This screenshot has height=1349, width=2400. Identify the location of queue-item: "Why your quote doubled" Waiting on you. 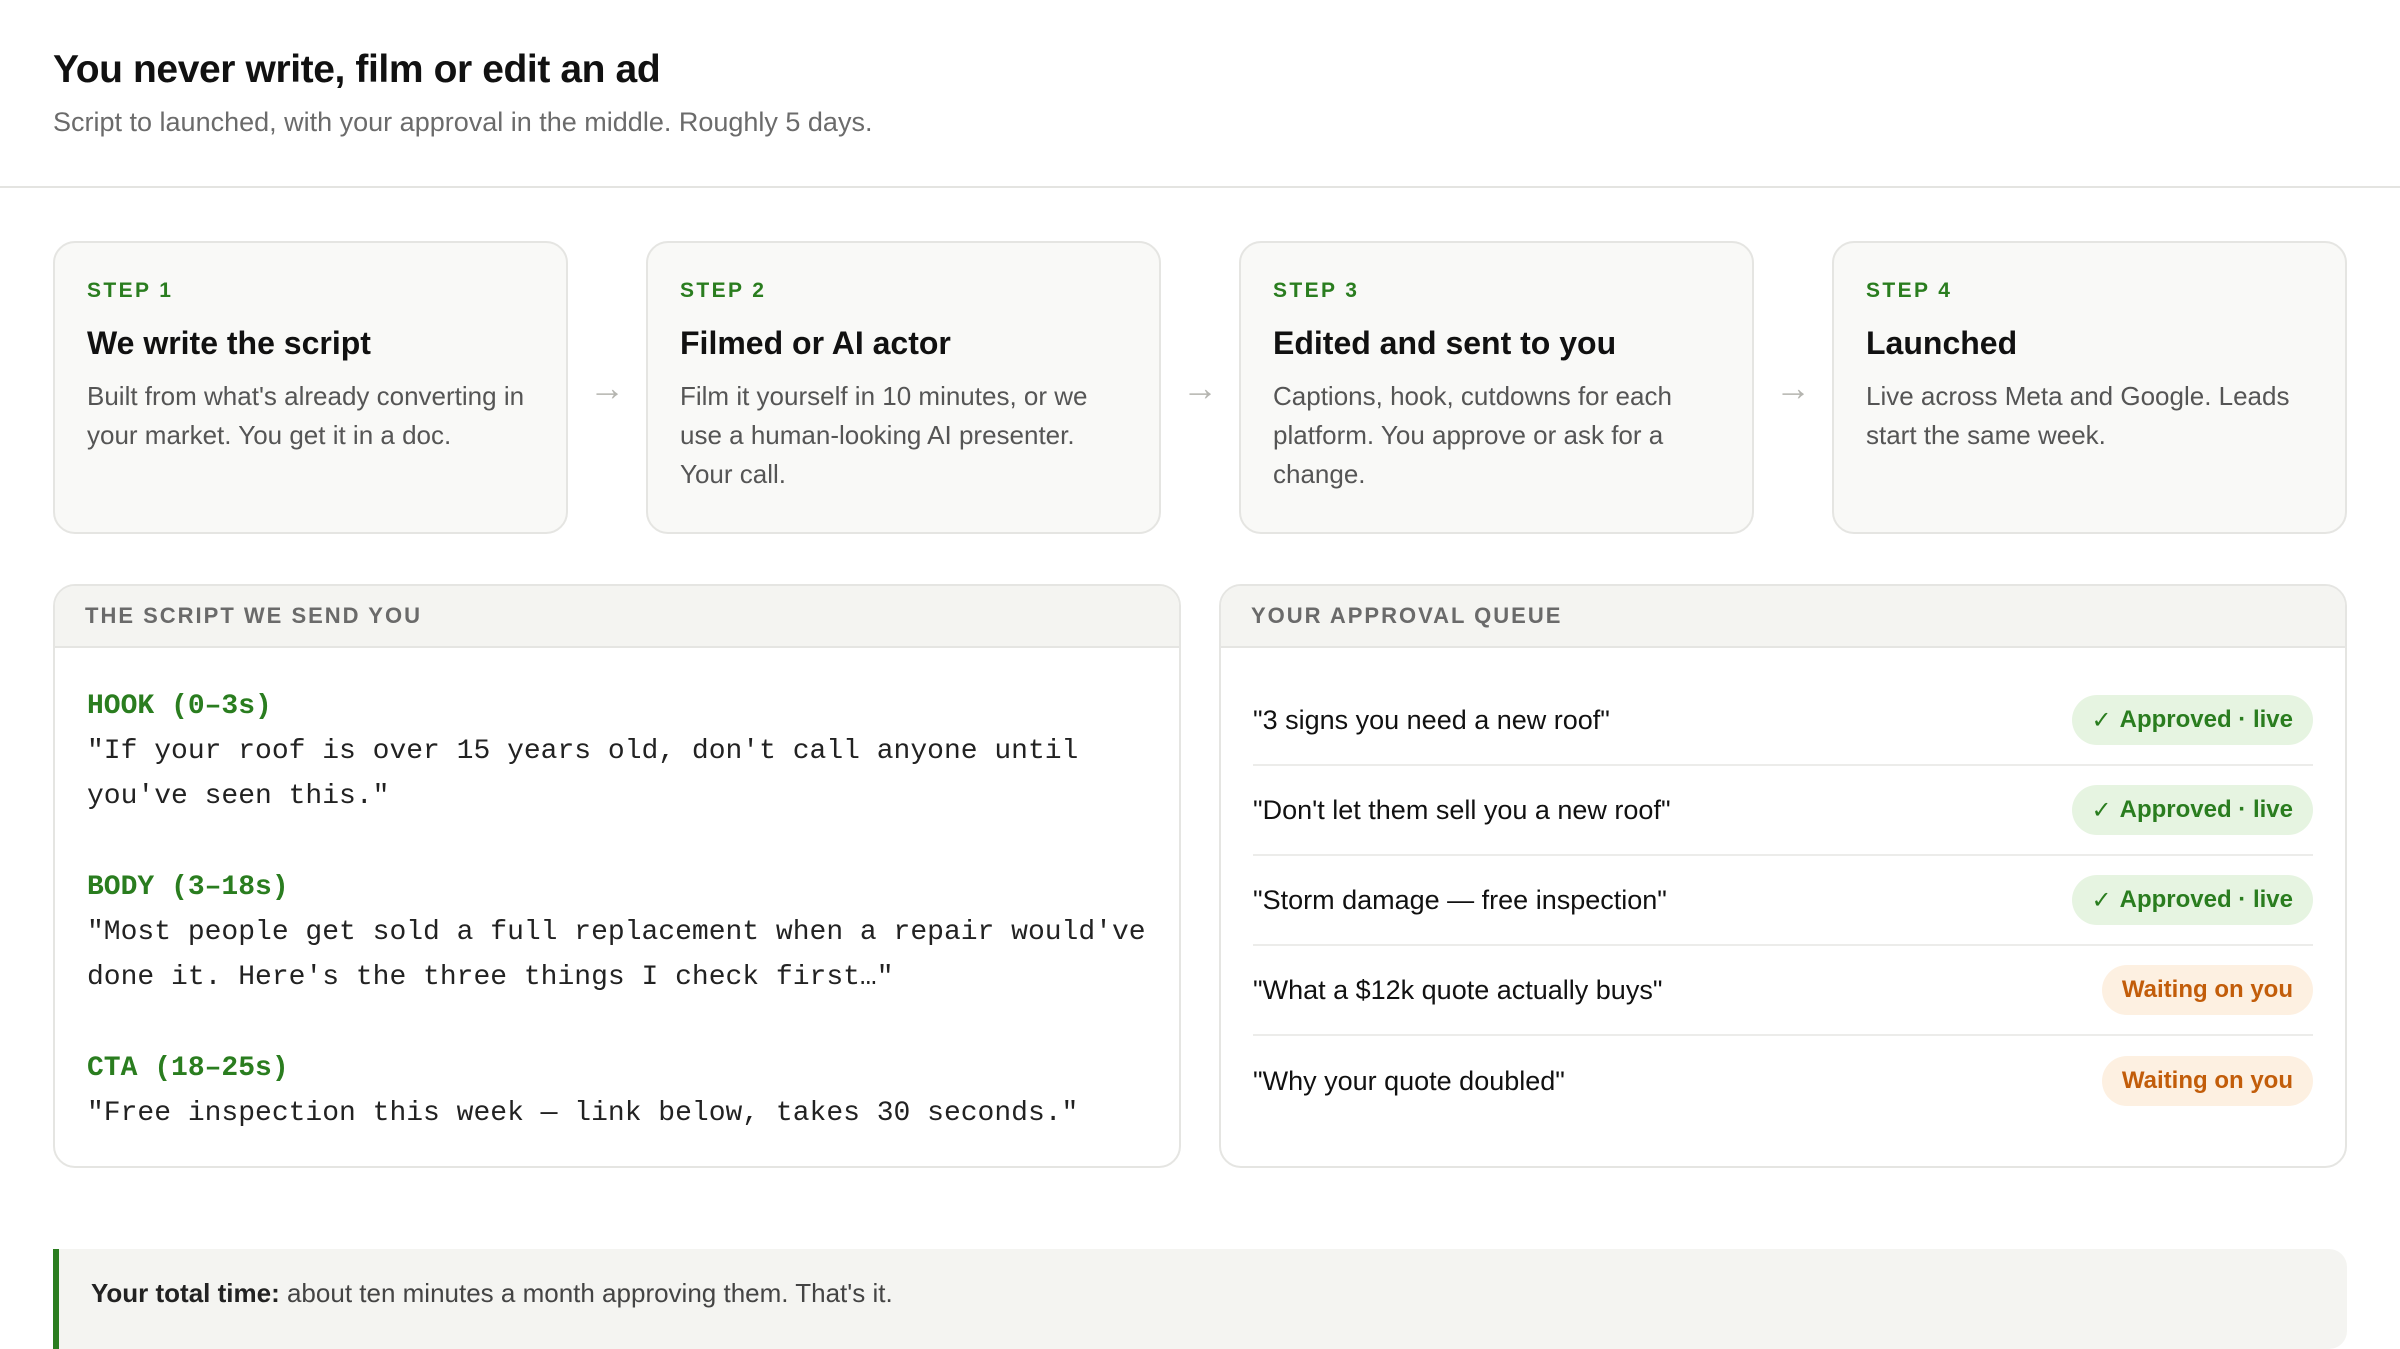
(1783, 1081).